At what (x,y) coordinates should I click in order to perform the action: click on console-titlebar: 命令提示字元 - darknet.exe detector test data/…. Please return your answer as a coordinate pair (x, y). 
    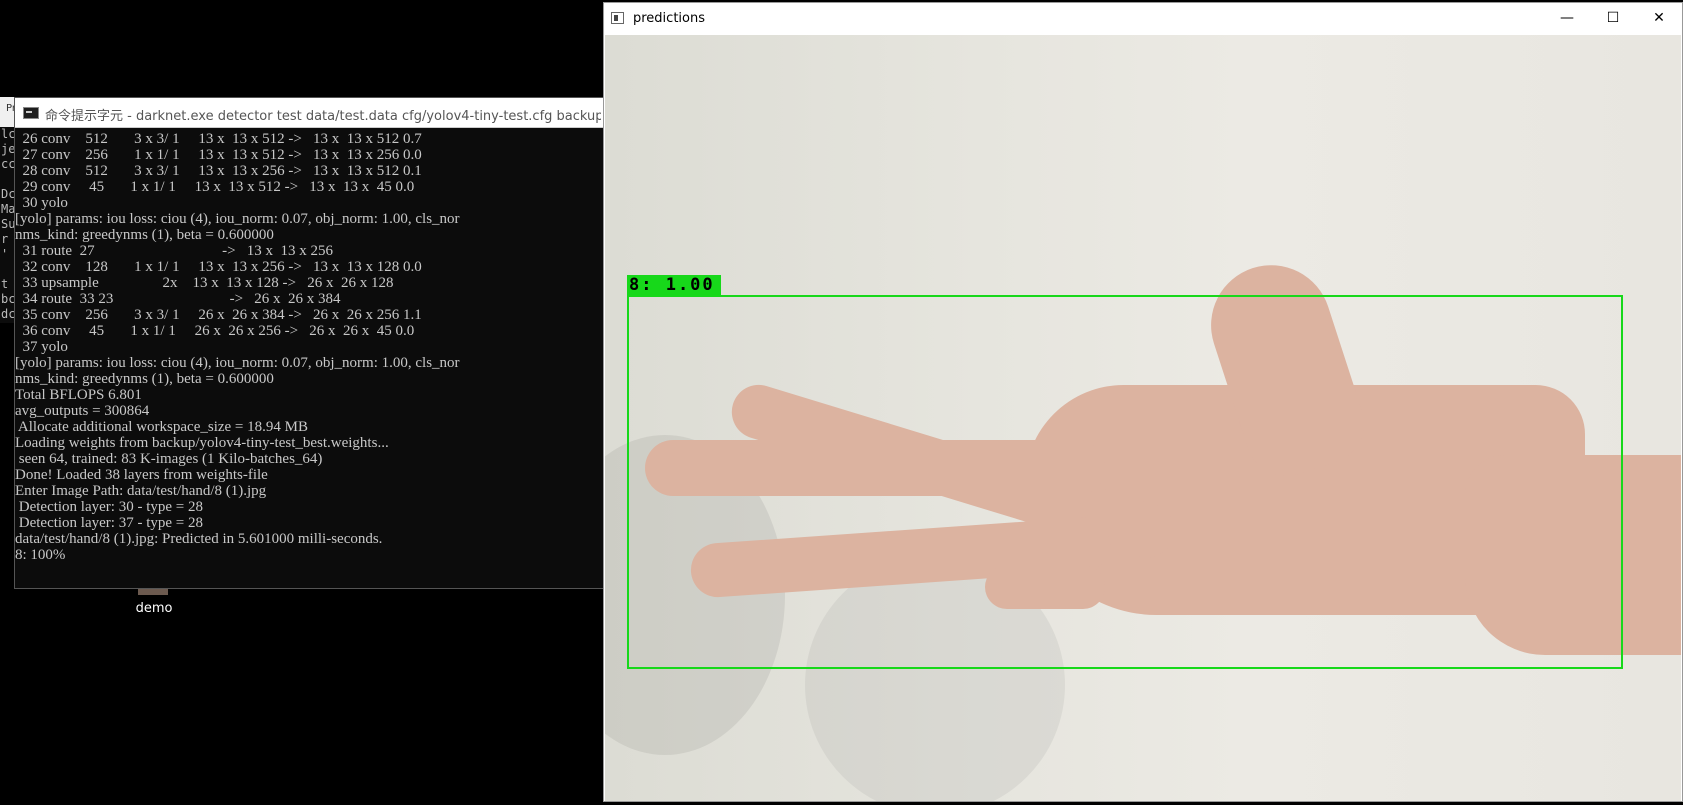
    Looking at the image, I should click on (309, 113).